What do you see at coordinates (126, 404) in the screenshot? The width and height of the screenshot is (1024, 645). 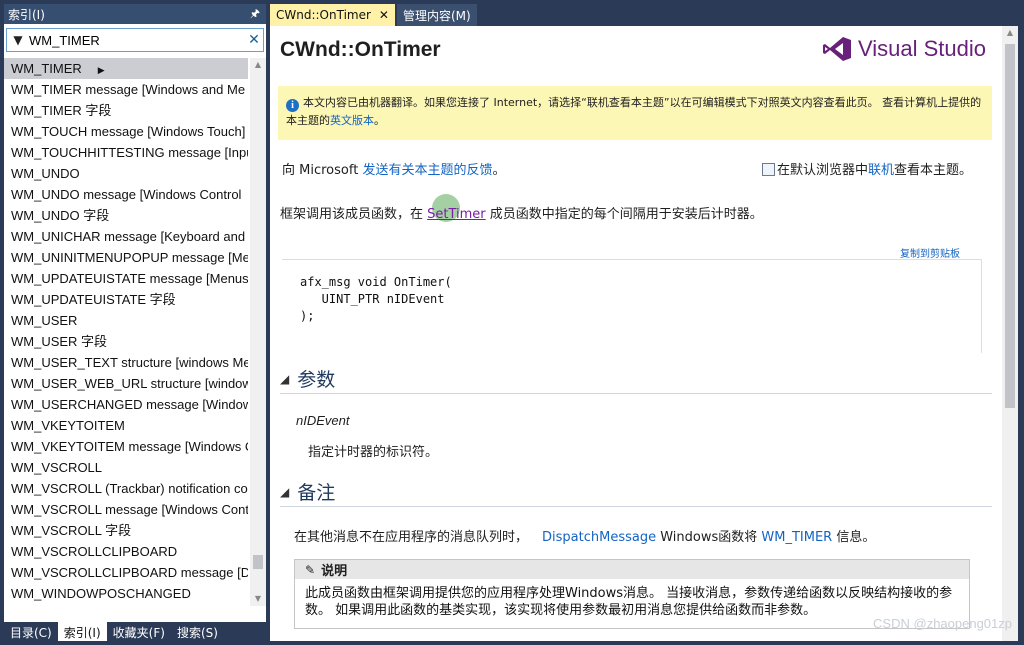 I see `list-item: WM_USERCHANGED message [Window` at bounding box center [126, 404].